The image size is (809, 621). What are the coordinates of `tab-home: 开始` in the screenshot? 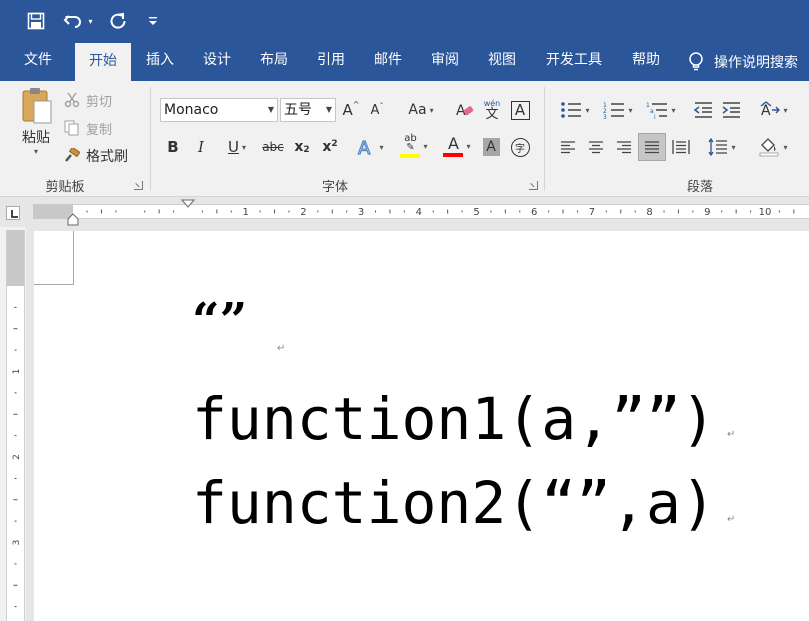 It's located at (103, 62).